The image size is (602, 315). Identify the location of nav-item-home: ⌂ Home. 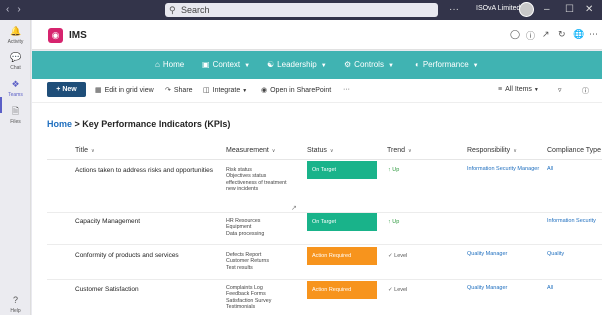
(169, 64).